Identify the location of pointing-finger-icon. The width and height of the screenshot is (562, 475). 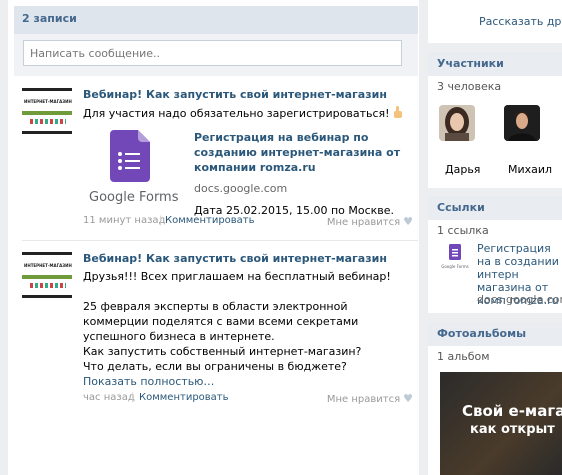
(397, 112).